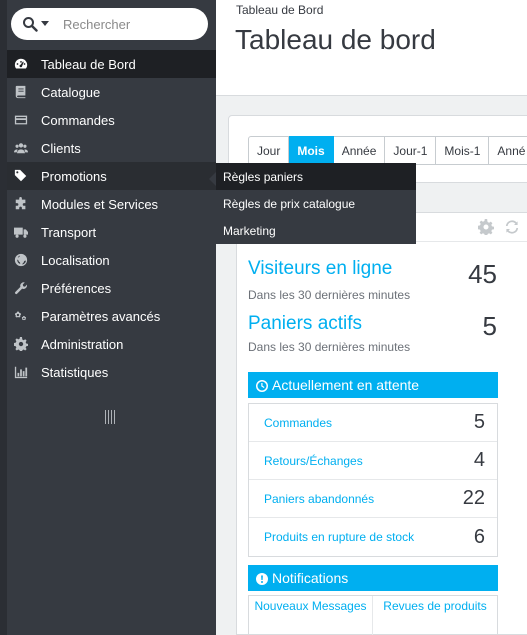  Describe the element at coordinates (305, 324) in the screenshot. I see `active-carts-title: Paniers actifs` at that location.